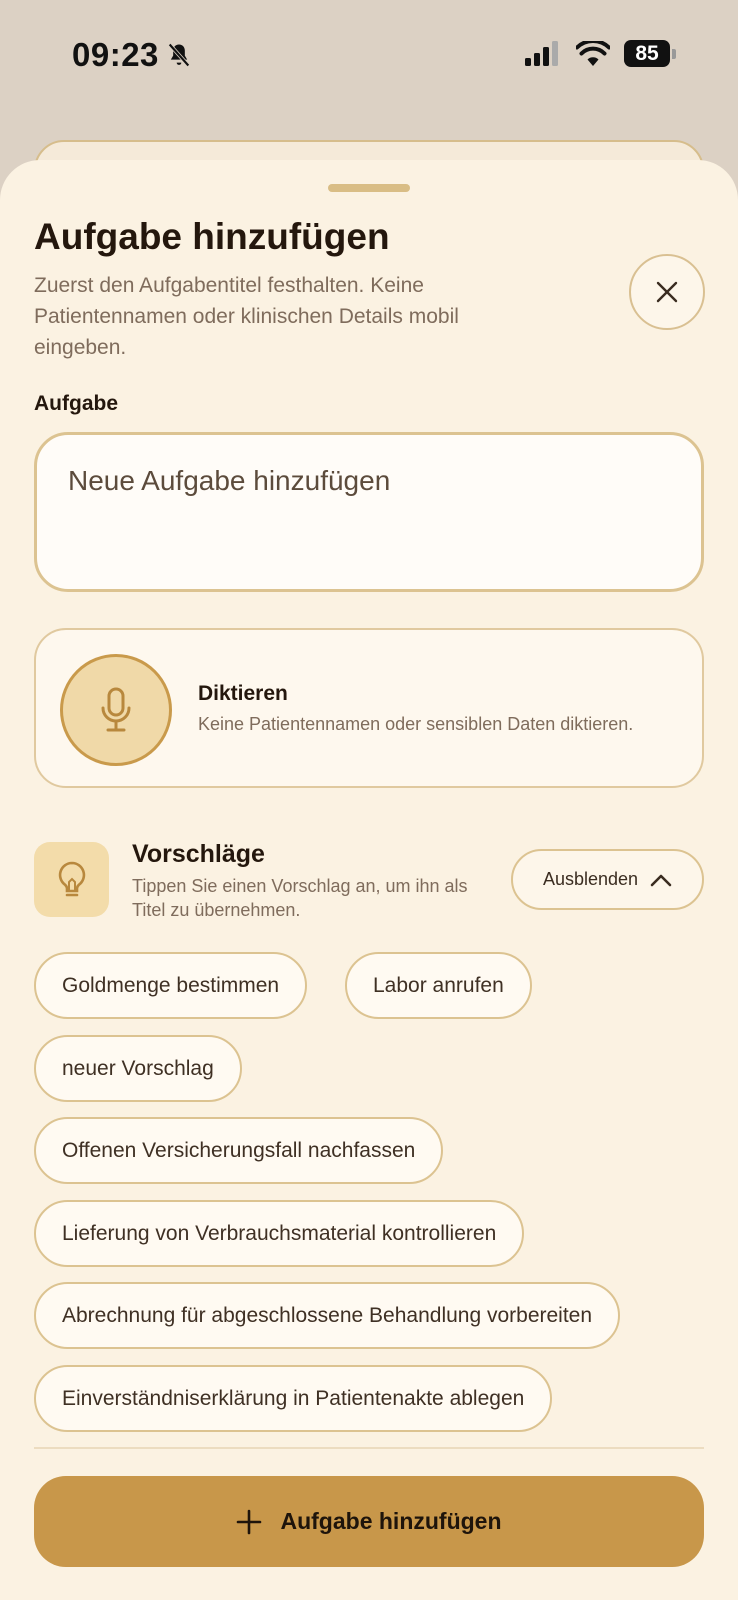  I want to click on suggestion-chip: Offenen Versicherungsfall nachfassen, so click(239, 1150).